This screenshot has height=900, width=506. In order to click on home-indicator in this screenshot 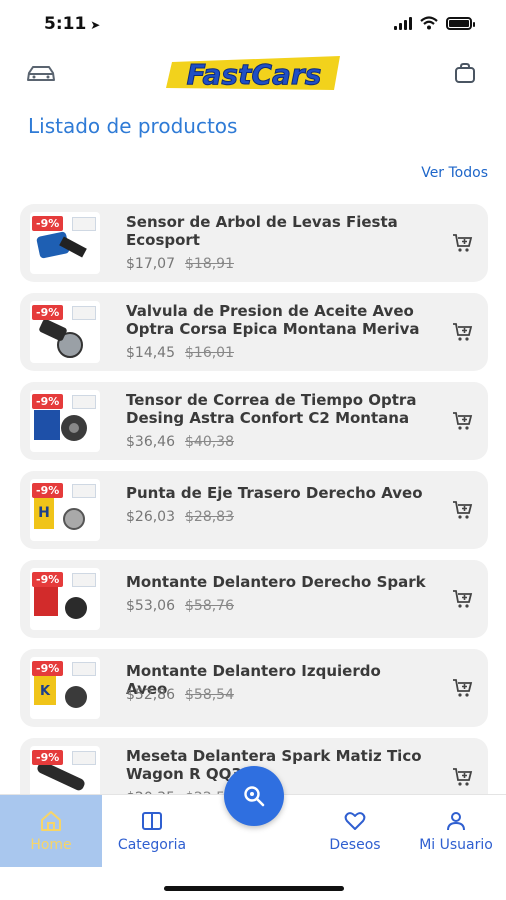, I will do `click(254, 888)`.